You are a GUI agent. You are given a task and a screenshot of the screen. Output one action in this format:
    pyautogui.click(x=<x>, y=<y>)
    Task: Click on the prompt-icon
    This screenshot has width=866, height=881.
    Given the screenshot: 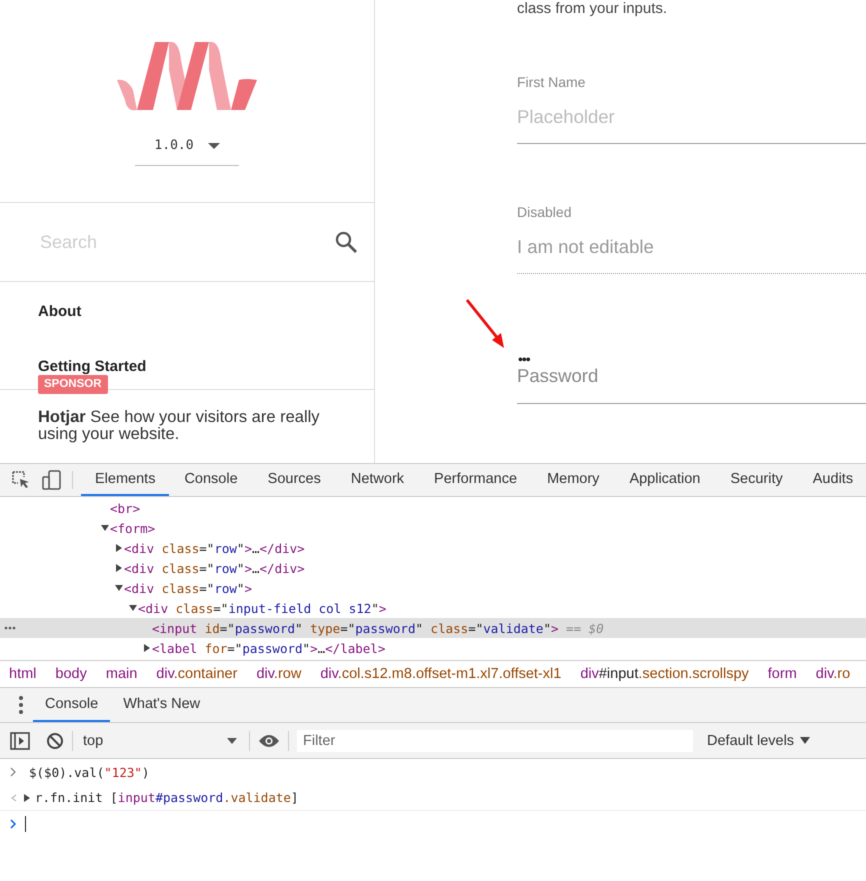 What is the action you would take?
    pyautogui.click(x=13, y=824)
    